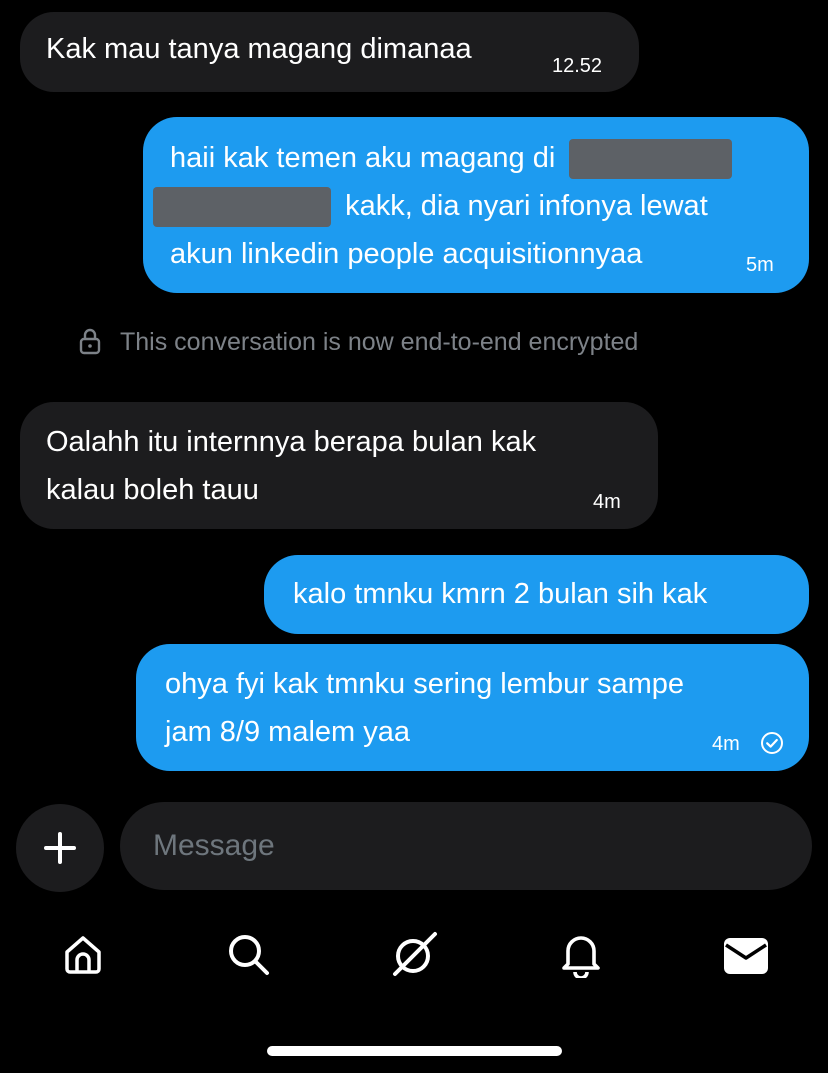 This screenshot has height=1073, width=828. What do you see at coordinates (772, 743) in the screenshot?
I see `read-check-icon` at bounding box center [772, 743].